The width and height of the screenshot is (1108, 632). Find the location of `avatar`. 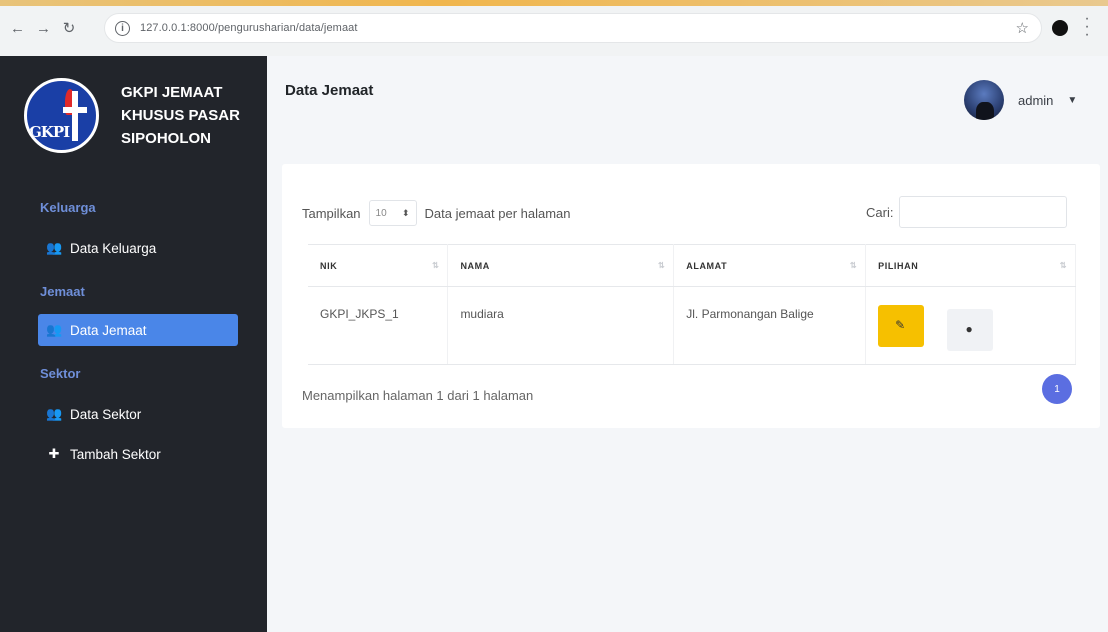

avatar is located at coordinates (984, 100).